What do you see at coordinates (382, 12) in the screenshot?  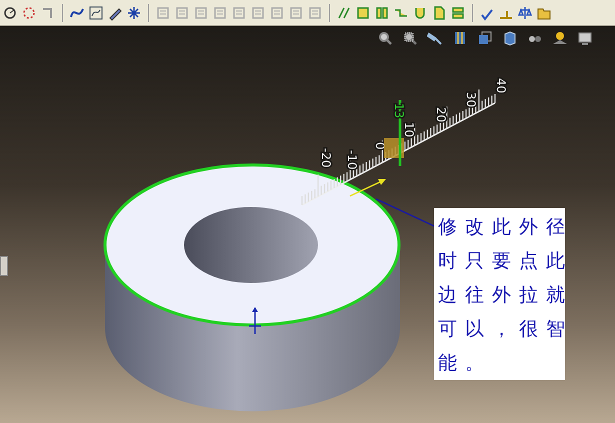 I see `bars-icon` at bounding box center [382, 12].